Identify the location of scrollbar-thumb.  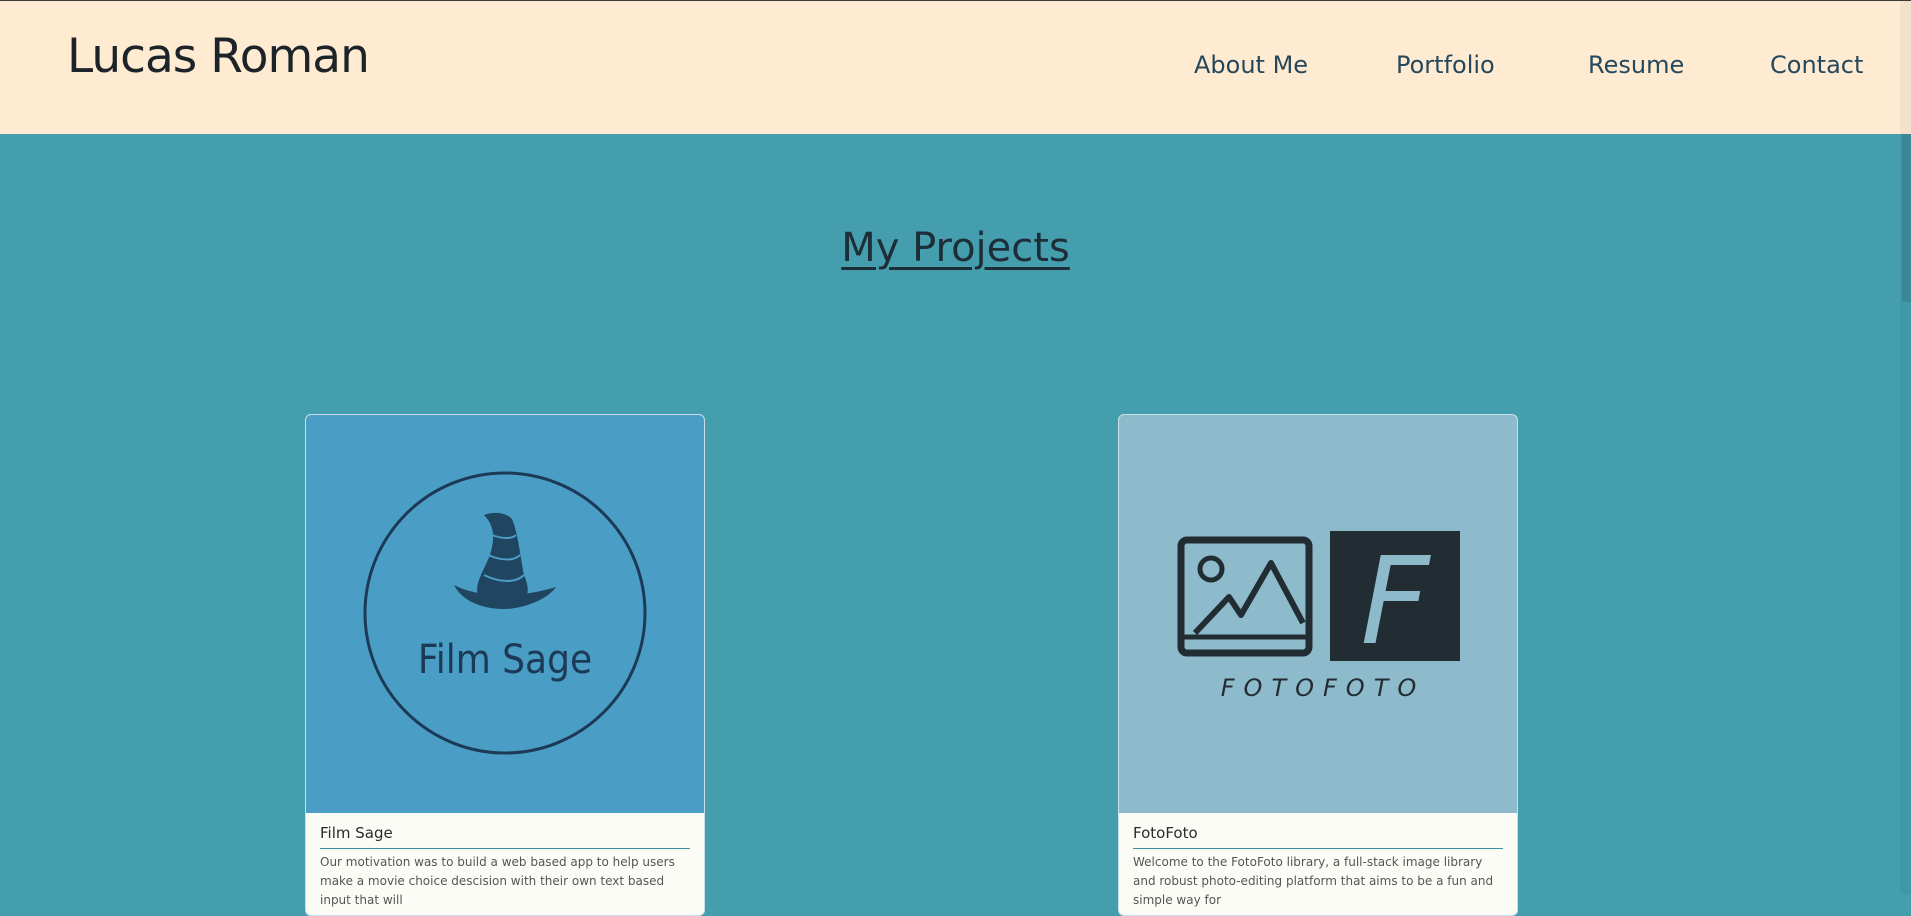
(1906, 218).